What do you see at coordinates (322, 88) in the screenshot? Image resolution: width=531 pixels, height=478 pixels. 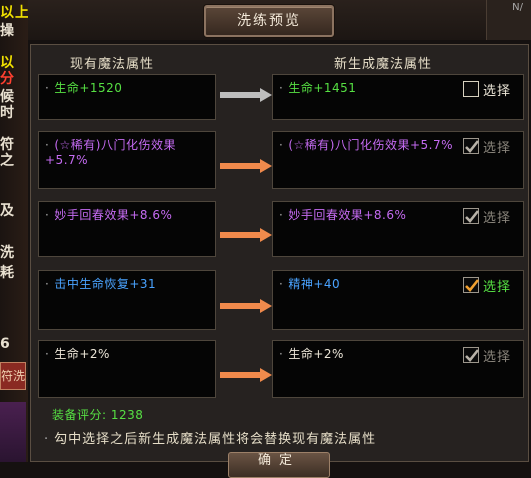 I see `new-attribute-value: 生命+1451` at bounding box center [322, 88].